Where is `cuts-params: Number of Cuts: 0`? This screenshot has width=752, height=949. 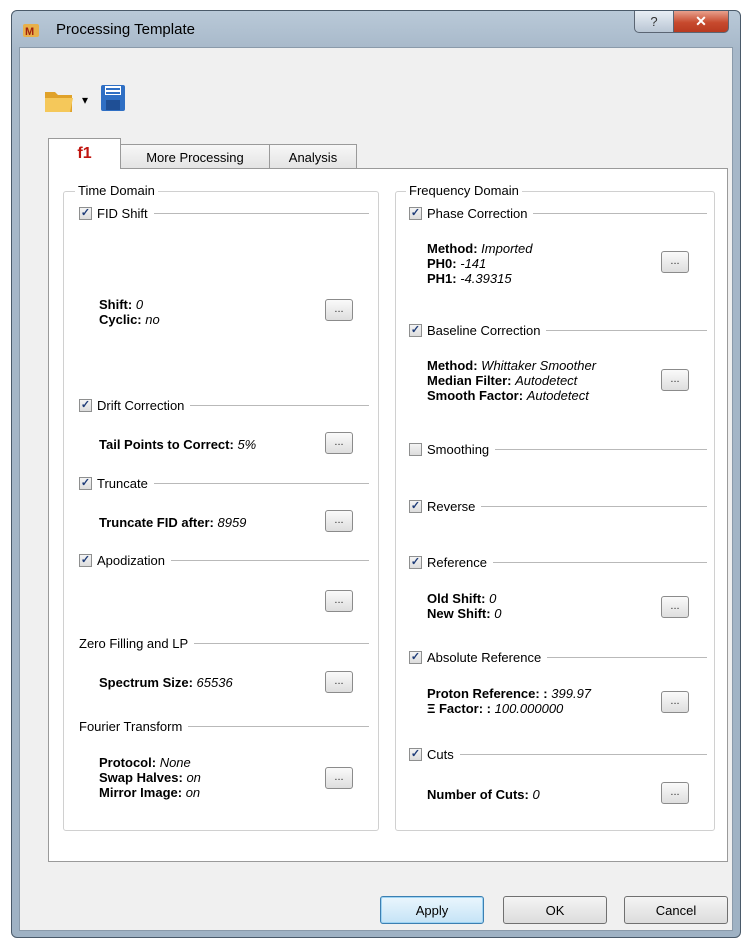
cuts-params: Number of Cuts: 0 is located at coordinates (483, 794).